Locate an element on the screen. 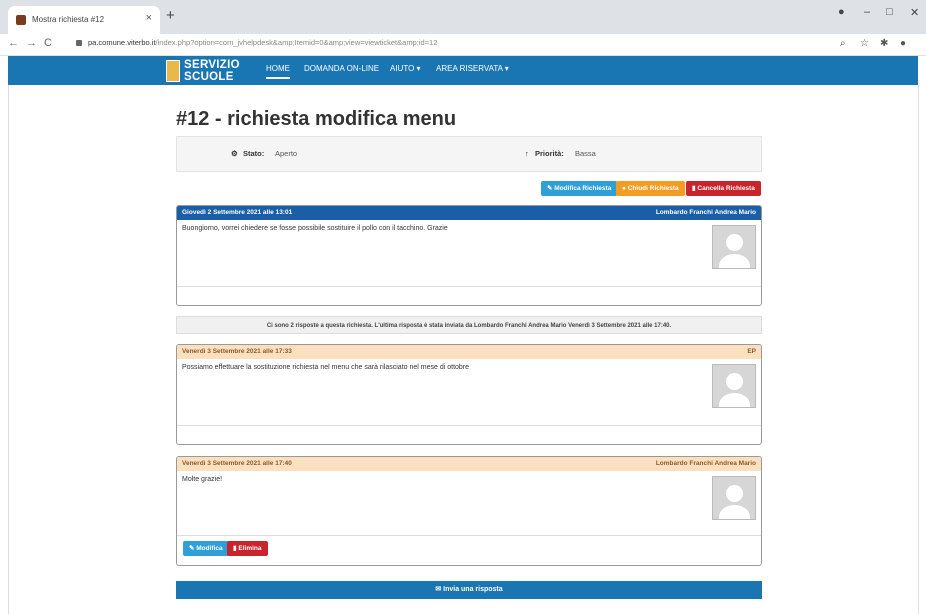 Image resolution: width=926 pixels, height=614 pixels. maximize-icon: □ is located at coordinates (889, 12).